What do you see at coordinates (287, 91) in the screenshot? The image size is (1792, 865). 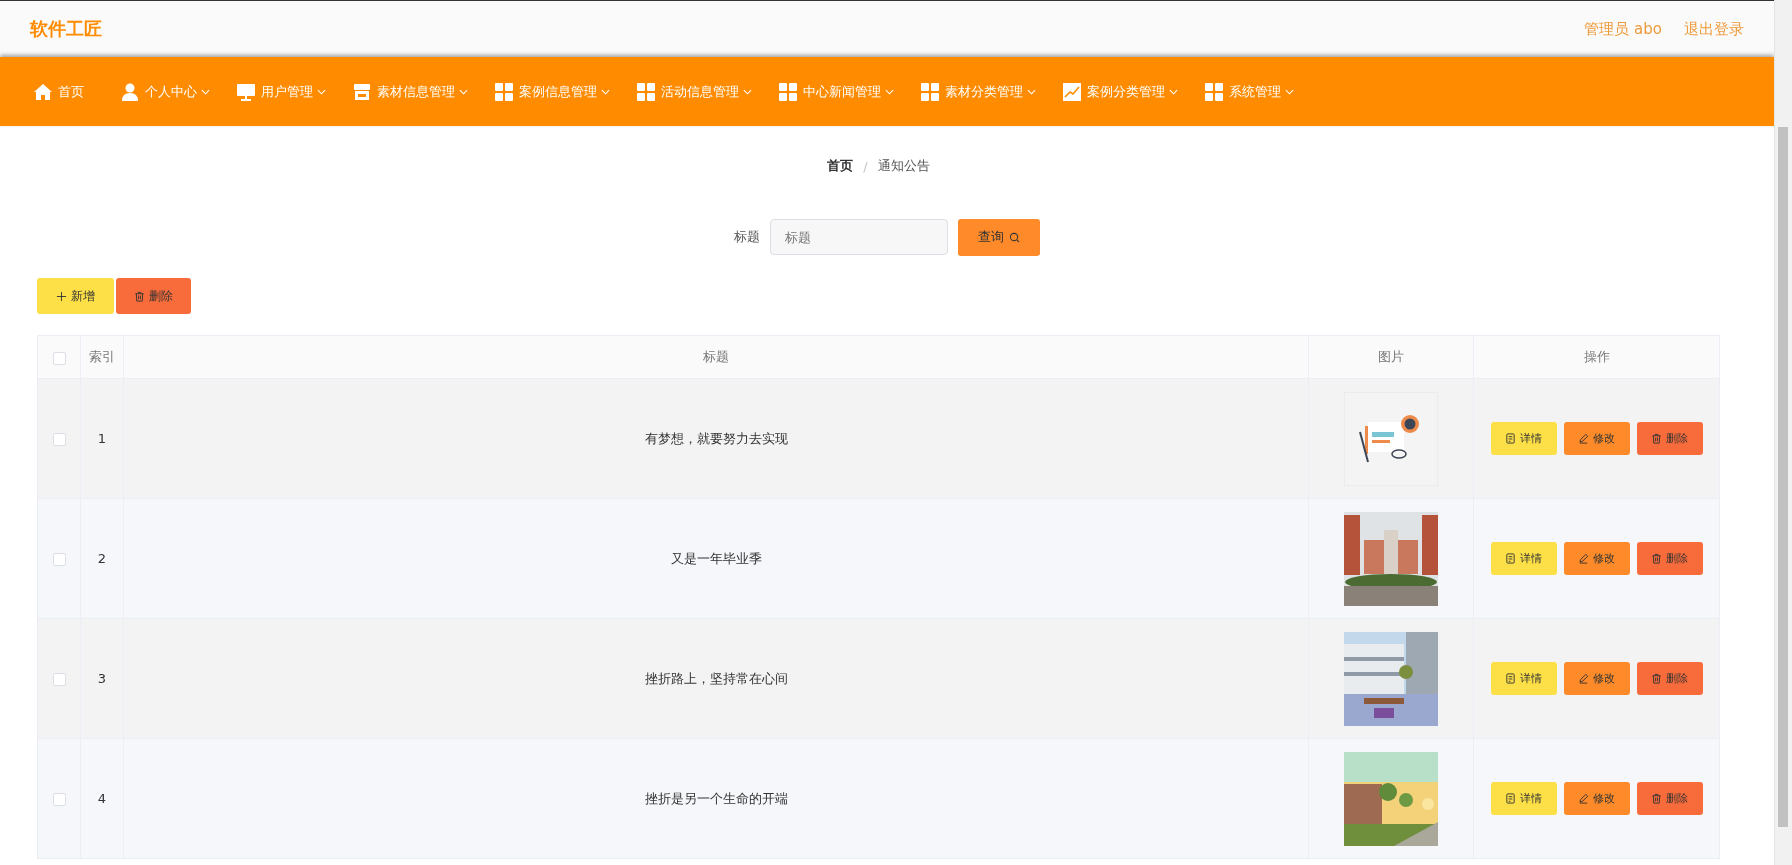 I see `nav-menu-item: 用户管理` at bounding box center [287, 91].